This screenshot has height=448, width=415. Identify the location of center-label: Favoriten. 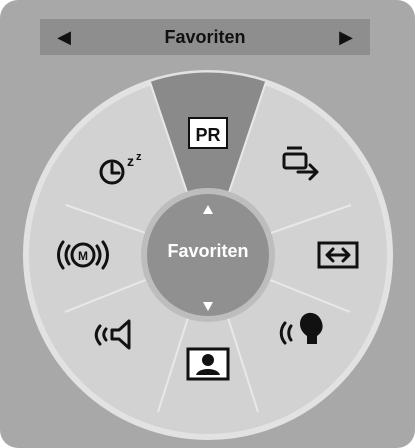
(208, 251).